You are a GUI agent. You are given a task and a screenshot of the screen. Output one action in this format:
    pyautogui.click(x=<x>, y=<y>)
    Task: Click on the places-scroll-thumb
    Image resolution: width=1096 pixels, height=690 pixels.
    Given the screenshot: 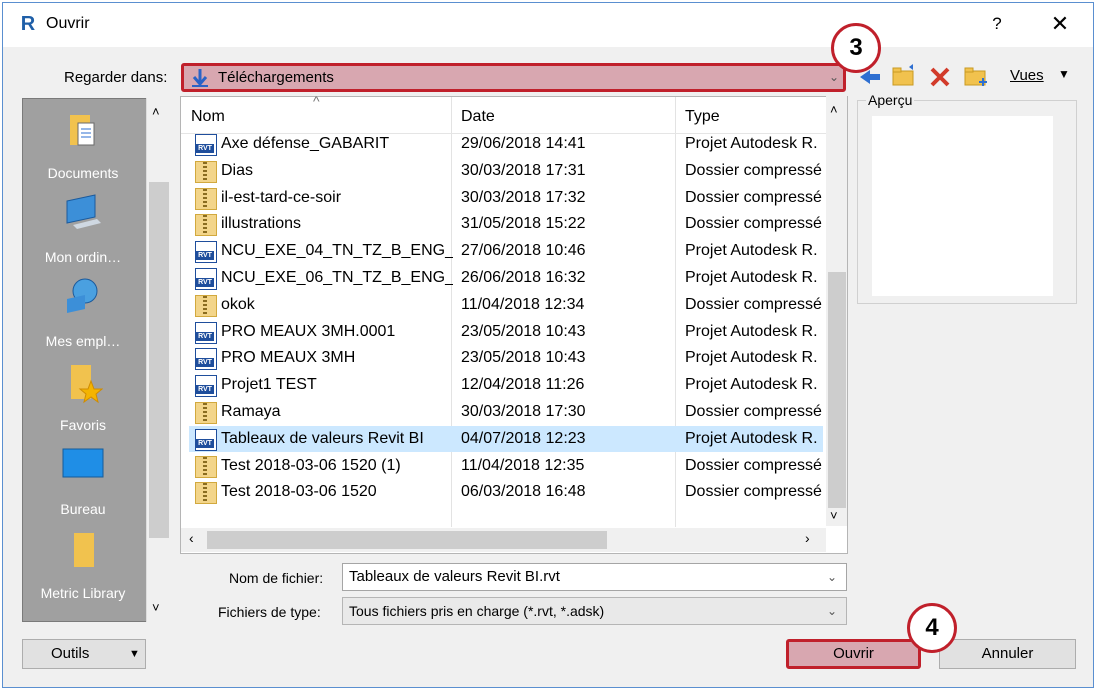 What is the action you would take?
    pyautogui.click(x=159, y=360)
    